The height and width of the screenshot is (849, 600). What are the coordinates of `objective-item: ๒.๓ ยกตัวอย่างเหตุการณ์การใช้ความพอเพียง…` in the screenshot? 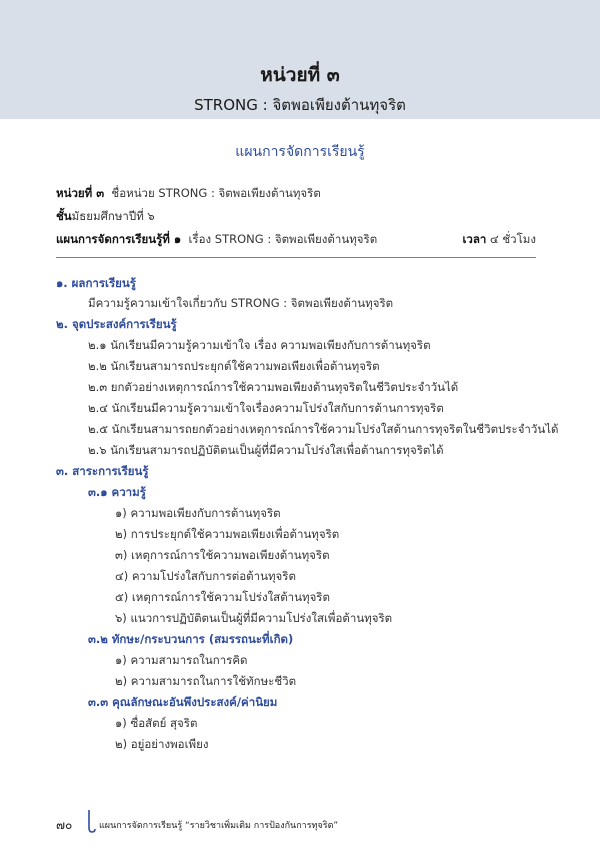 It's located at (273, 387).